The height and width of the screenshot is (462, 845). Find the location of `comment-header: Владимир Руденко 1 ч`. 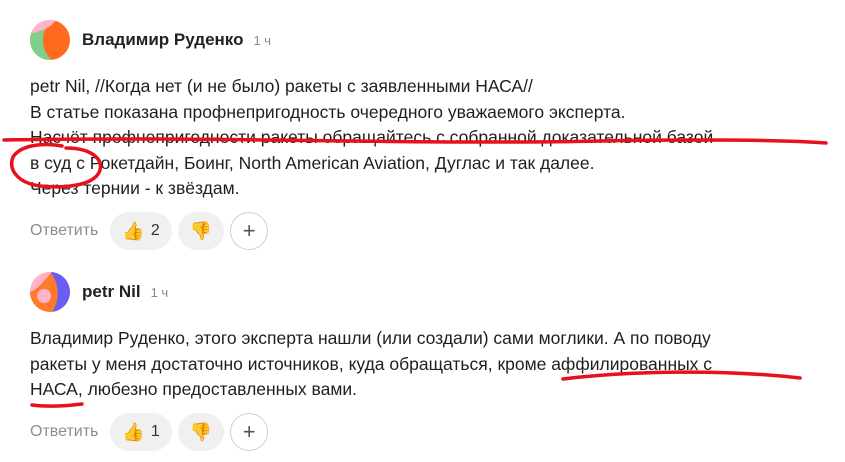

comment-header: Владимир Руденко 1 ч is located at coordinates (430, 40).